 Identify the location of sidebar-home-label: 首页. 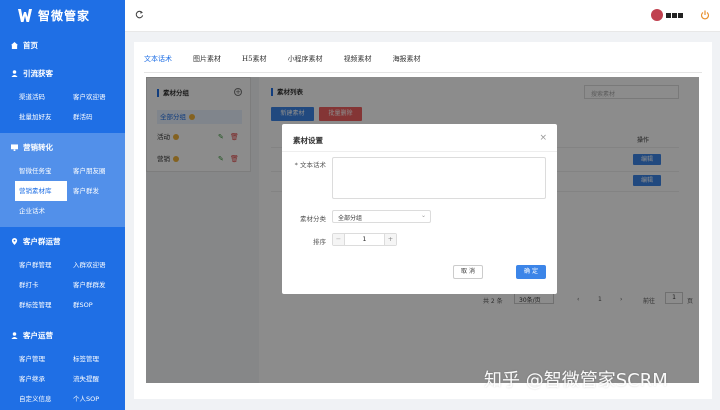
(30, 45).